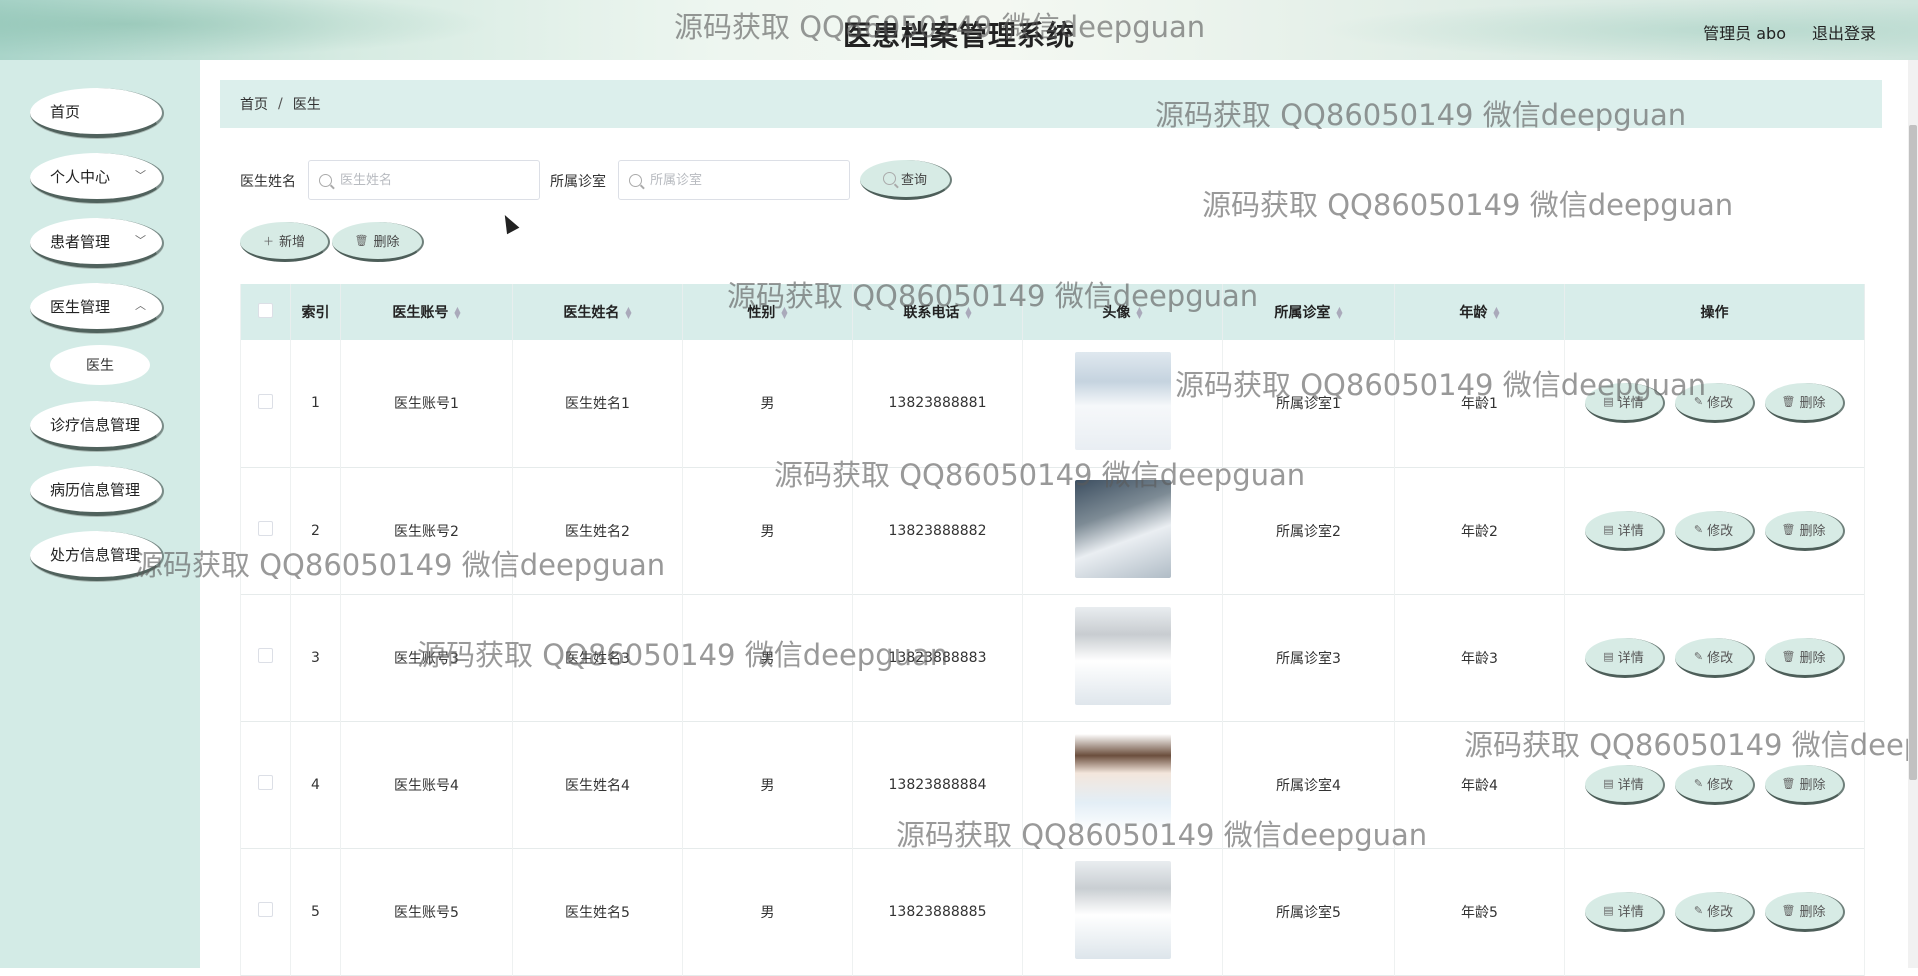  What do you see at coordinates (378, 242) in the screenshot?
I see `batch-delete-button: 🗑 删除` at bounding box center [378, 242].